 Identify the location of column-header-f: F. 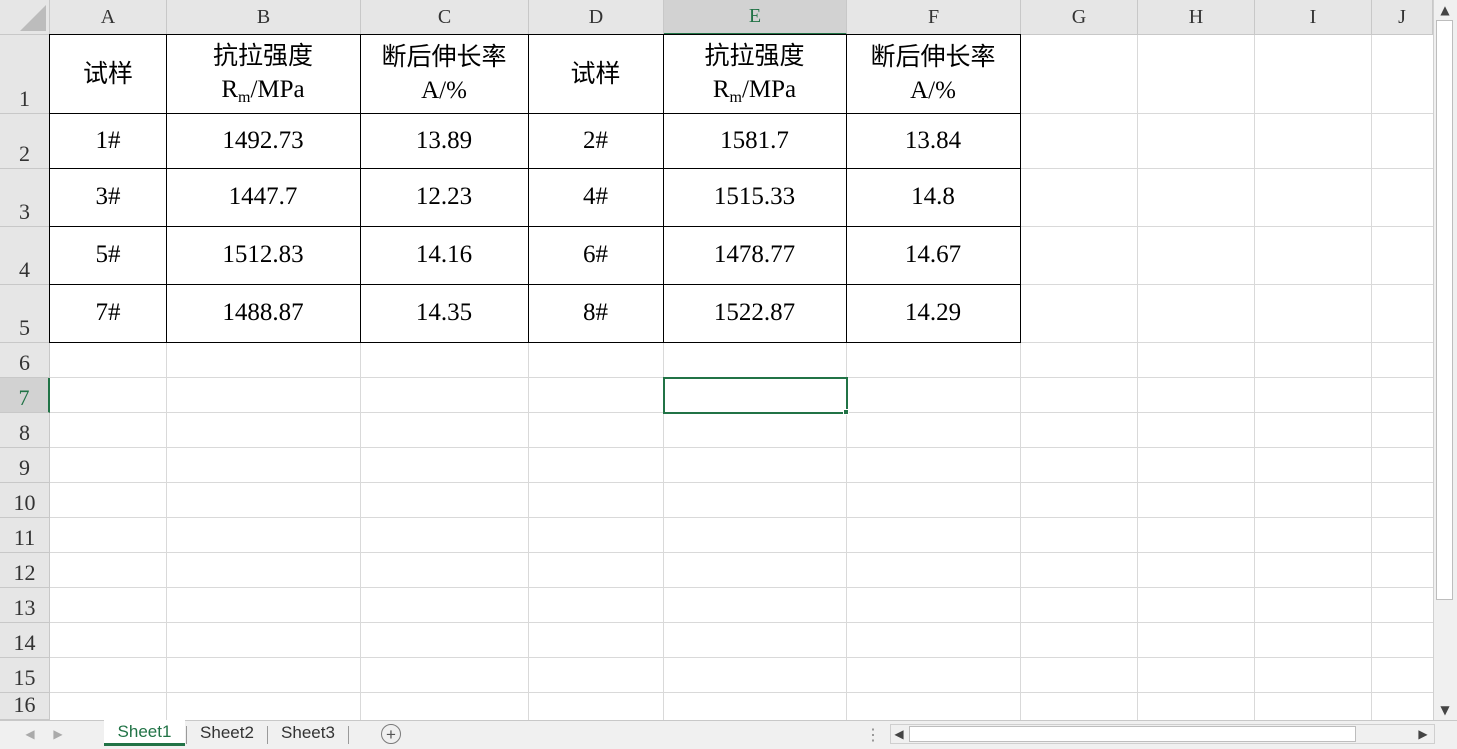
(934, 17).